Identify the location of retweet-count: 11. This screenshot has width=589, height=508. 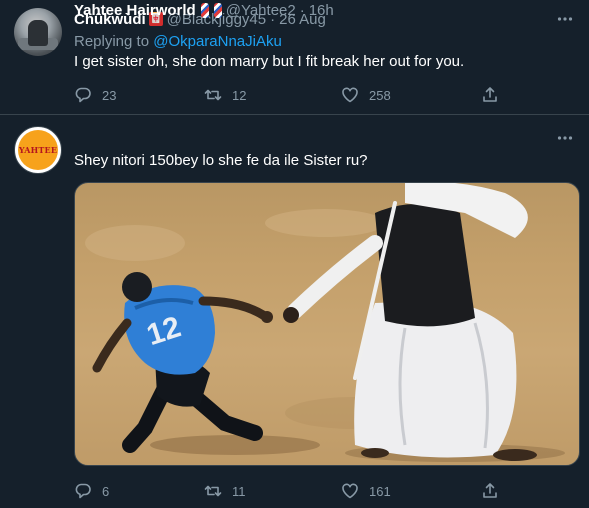
(239, 491).